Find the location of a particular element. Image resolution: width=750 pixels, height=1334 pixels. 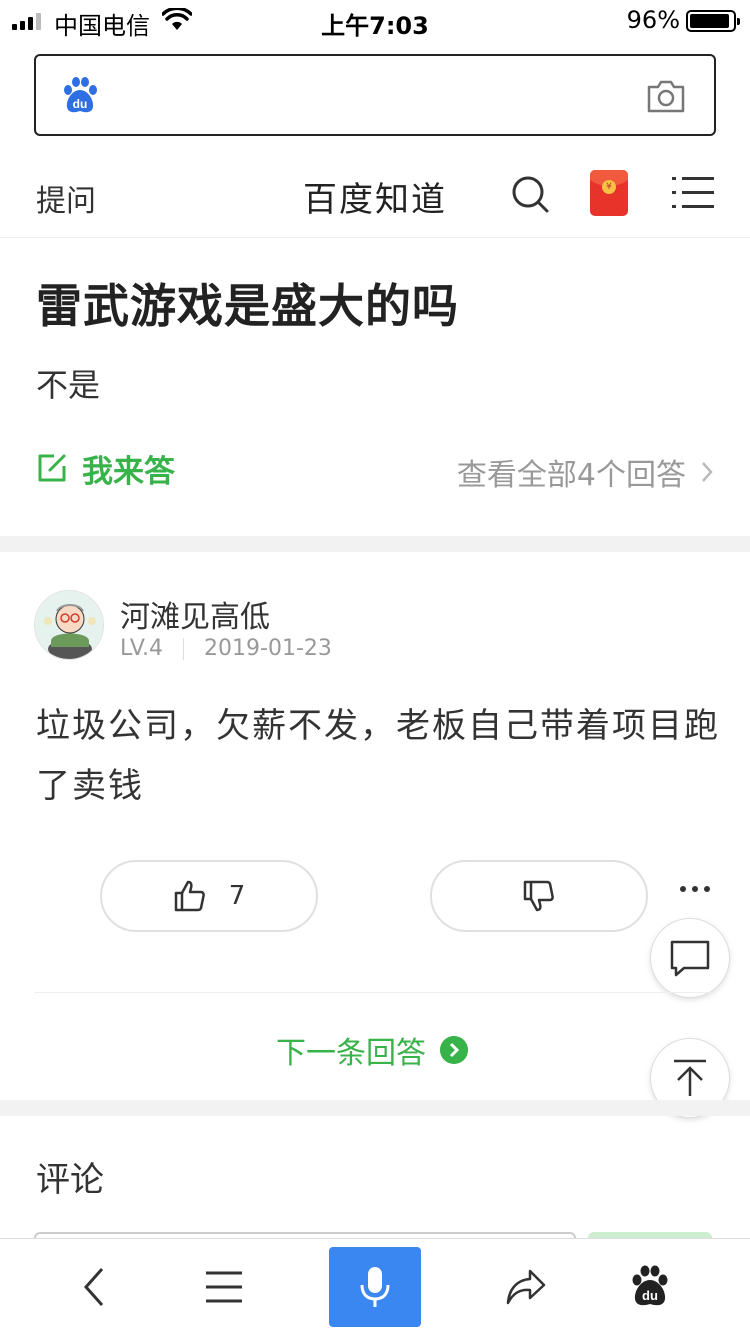

home-button: du is located at coordinates (650, 1287).